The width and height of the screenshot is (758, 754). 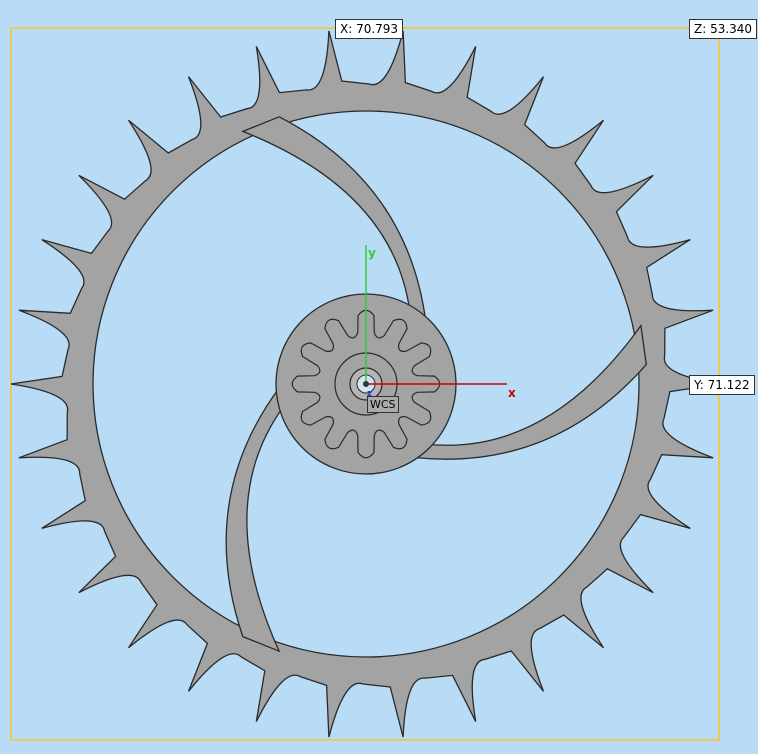 I want to click on x-axis-label: x, so click(x=512, y=393).